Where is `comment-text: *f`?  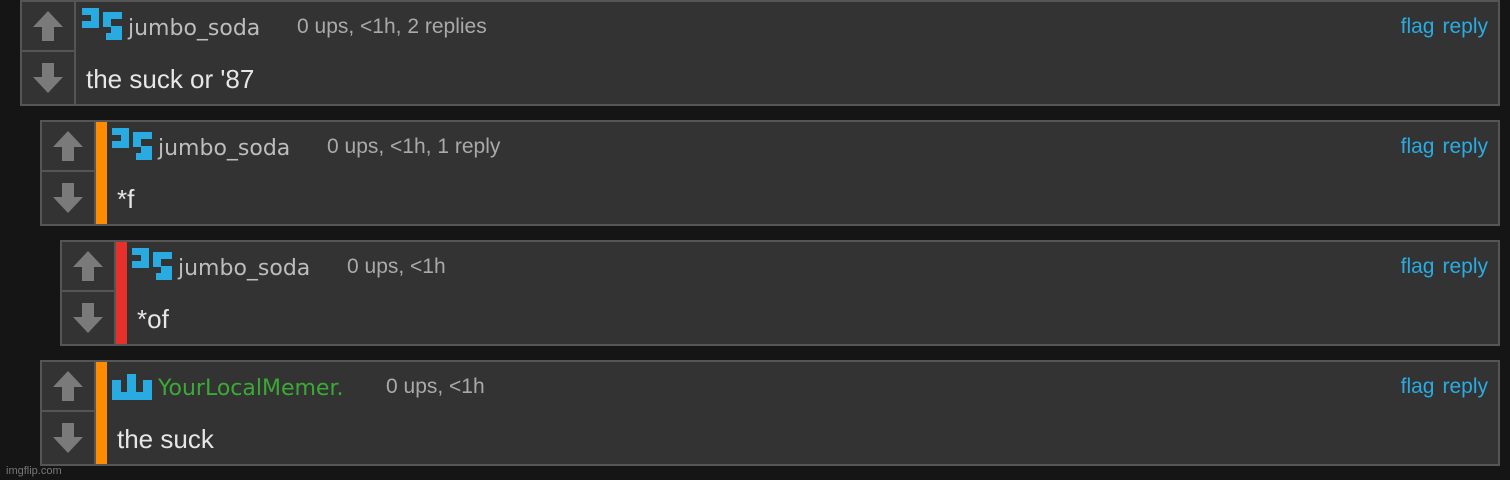
comment-text: *f is located at coordinates (126, 199).